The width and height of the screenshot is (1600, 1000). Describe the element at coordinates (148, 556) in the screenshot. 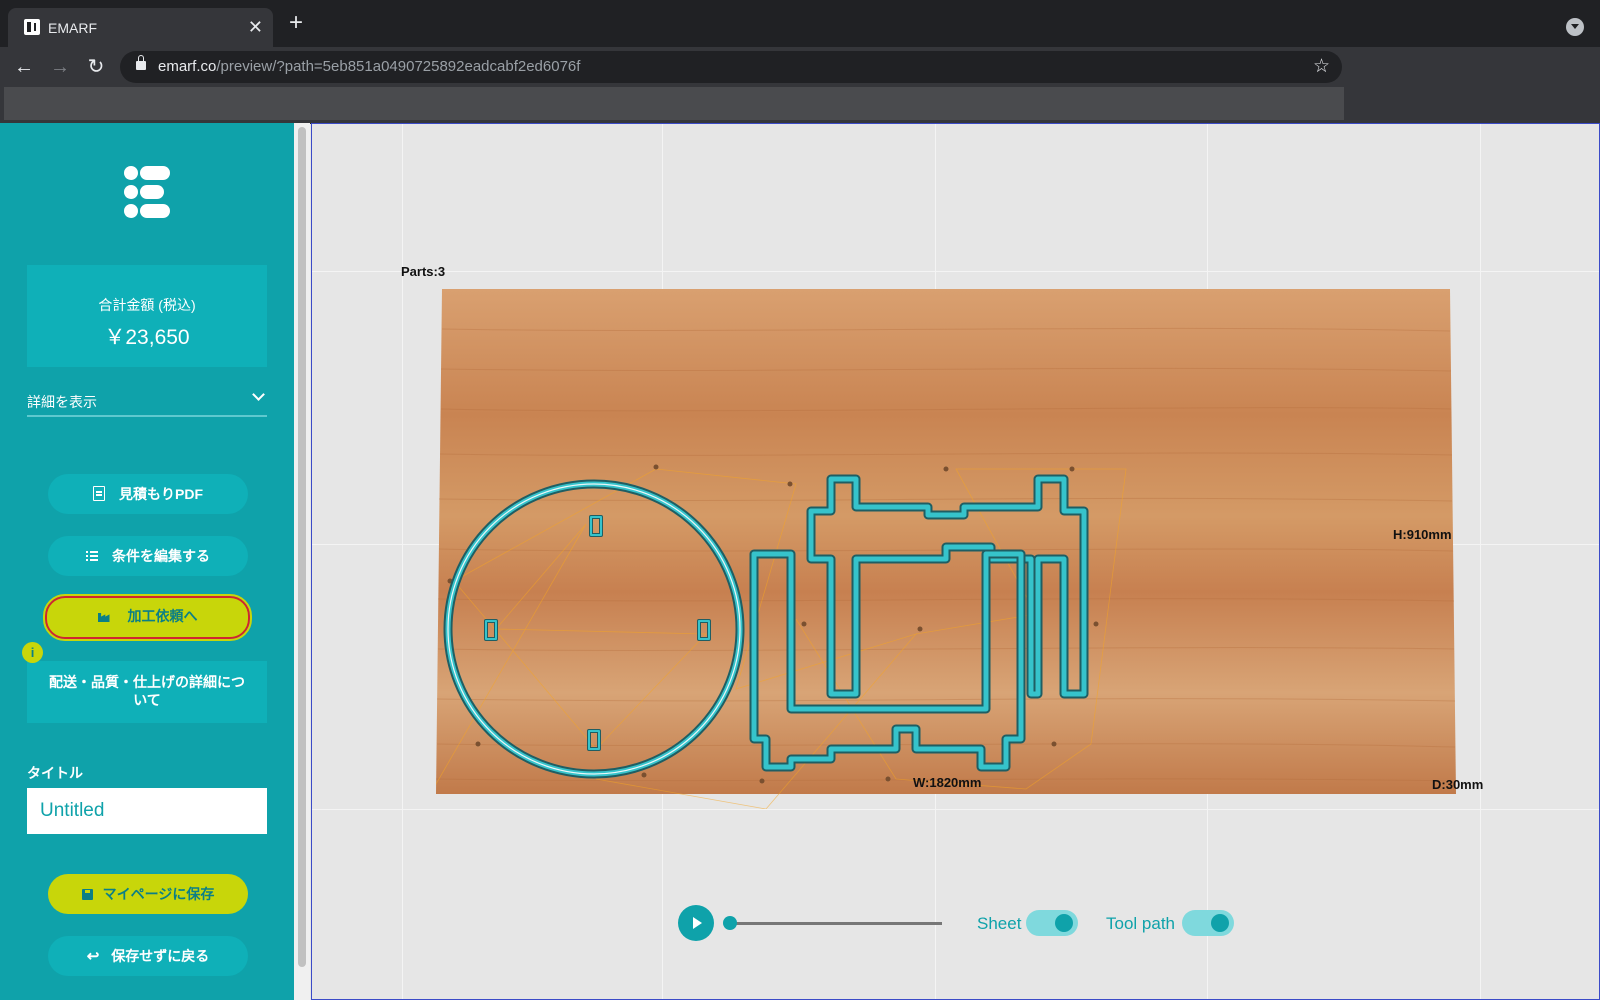

I see `edit-conditions-button: 条件を編集する` at that location.